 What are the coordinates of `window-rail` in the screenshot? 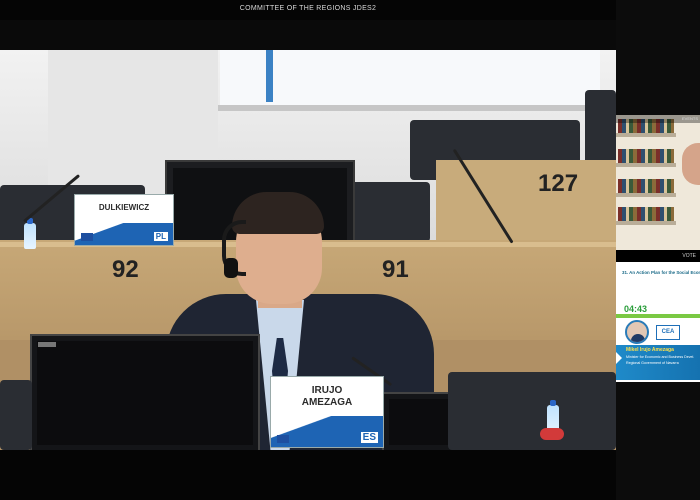 It's located at (415, 108).